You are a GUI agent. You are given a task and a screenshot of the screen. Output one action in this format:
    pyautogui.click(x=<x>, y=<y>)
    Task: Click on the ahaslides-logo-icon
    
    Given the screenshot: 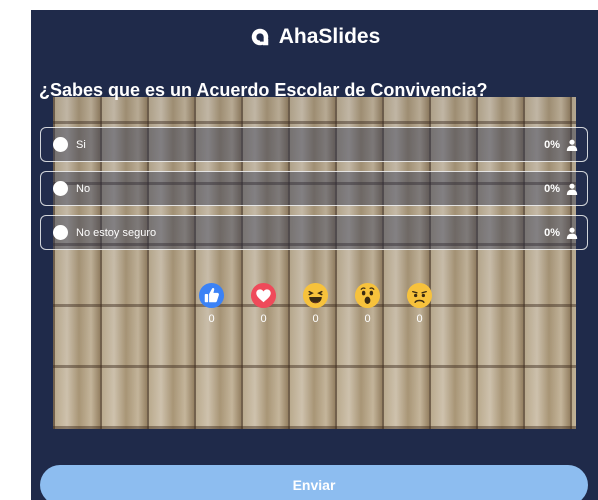 What is the action you would take?
    pyautogui.click(x=259, y=37)
    